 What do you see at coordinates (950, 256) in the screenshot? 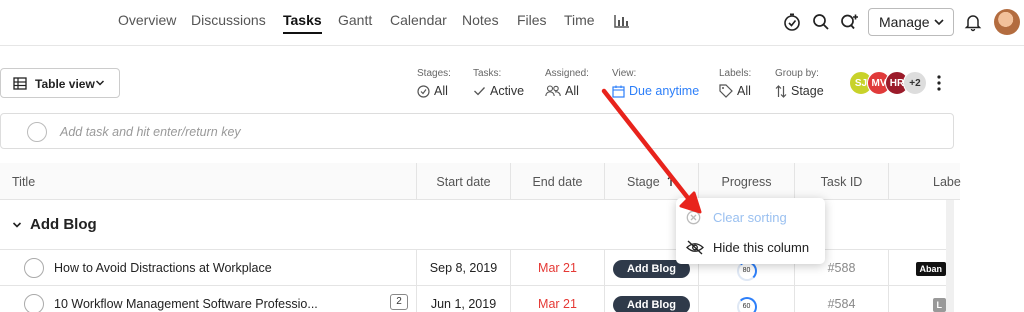
I see `vertical-scrollbar` at bounding box center [950, 256].